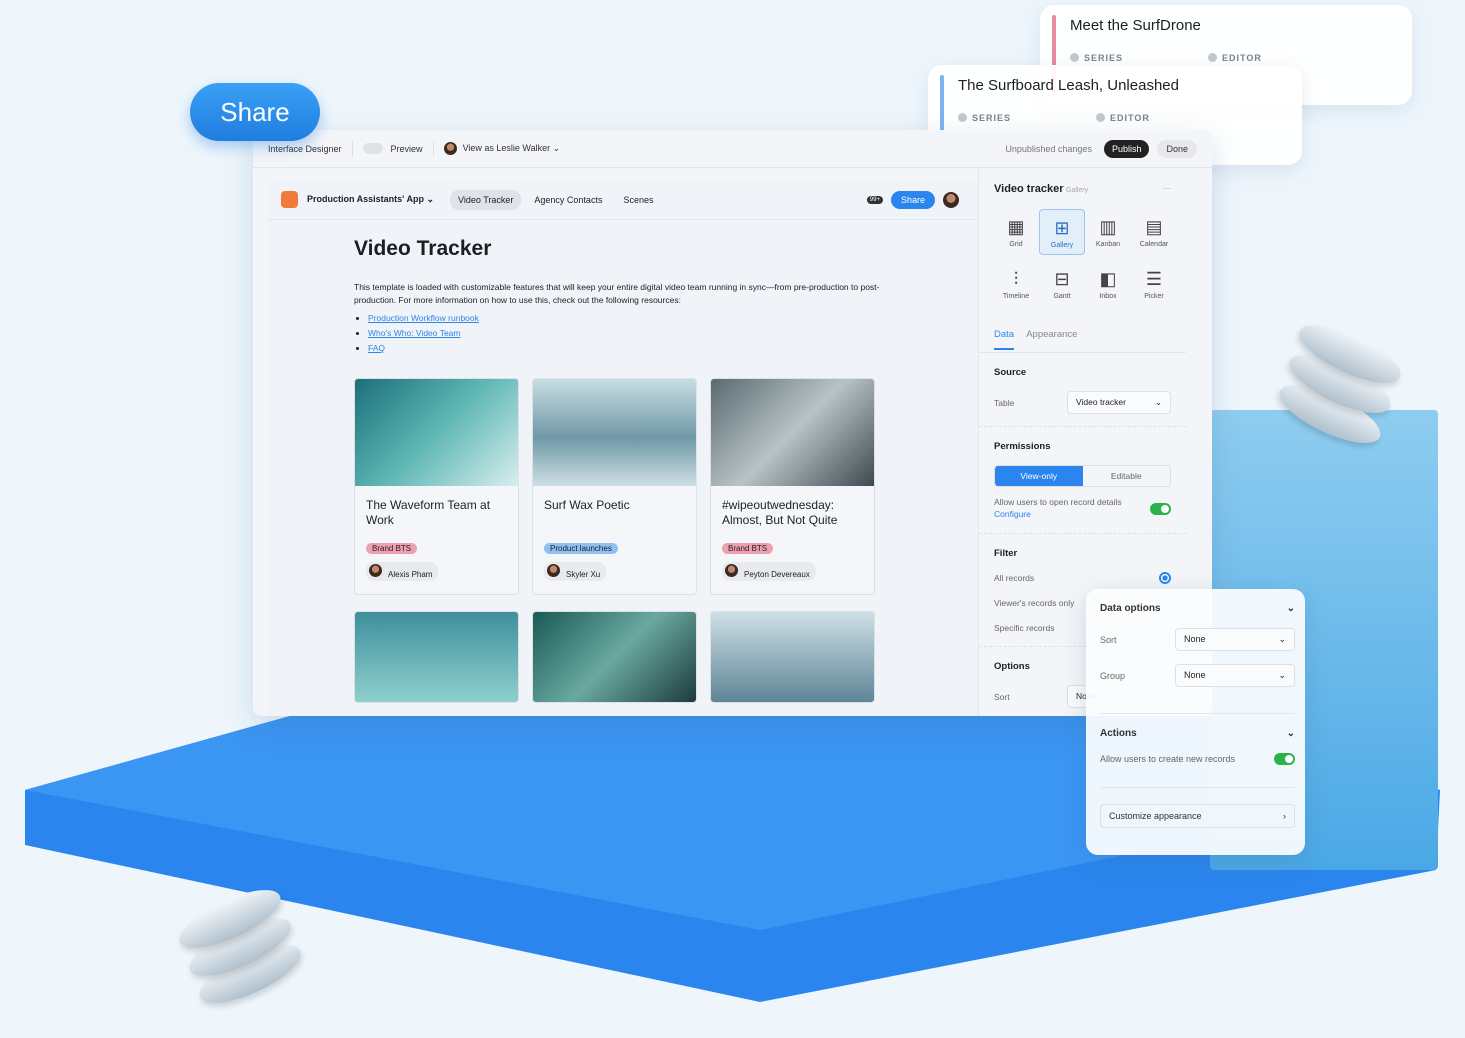  I want to click on actions-heading: Actions, so click(1118, 733).